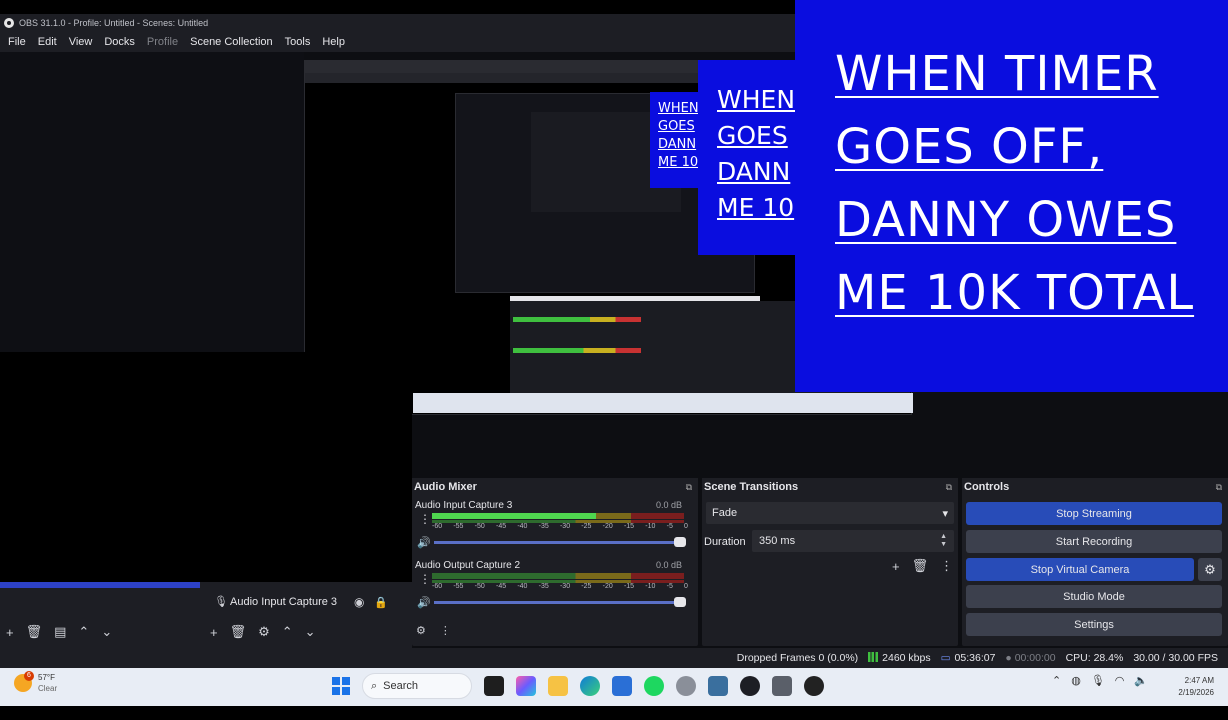 The height and width of the screenshot is (720, 1228). I want to click on move-source-up-icon: ⌃, so click(287, 632).